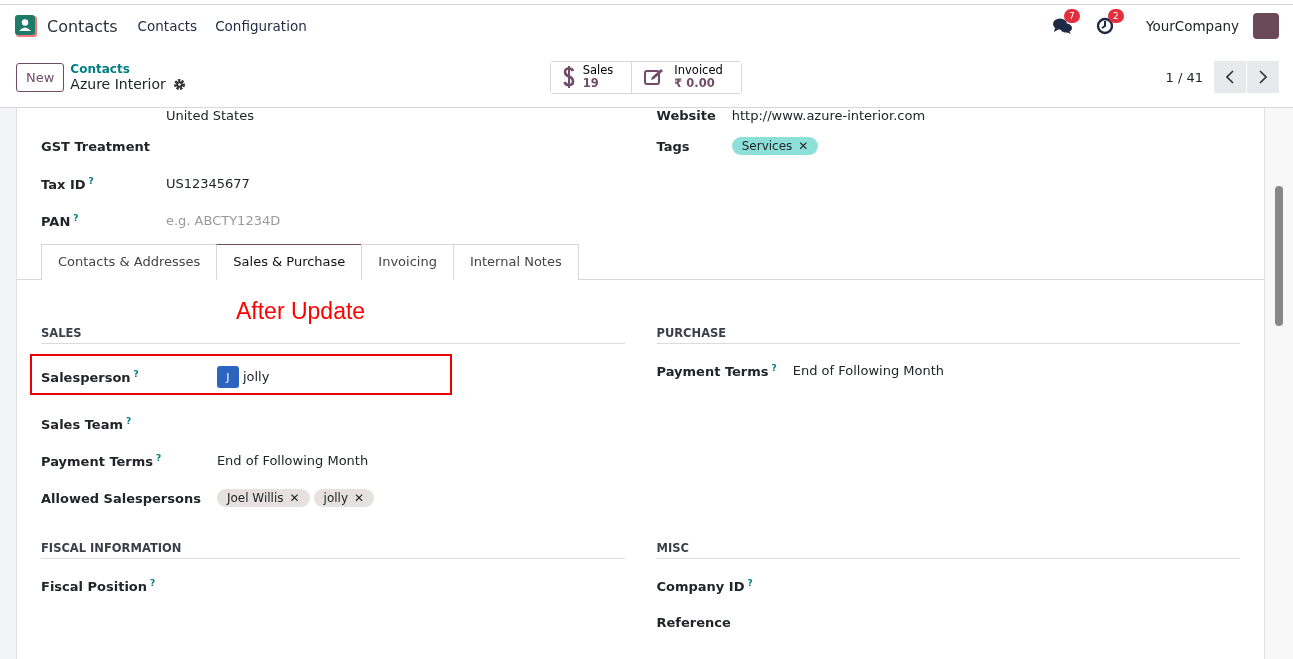  What do you see at coordinates (82, 26) in the screenshot?
I see `app-name: Contacts` at bounding box center [82, 26].